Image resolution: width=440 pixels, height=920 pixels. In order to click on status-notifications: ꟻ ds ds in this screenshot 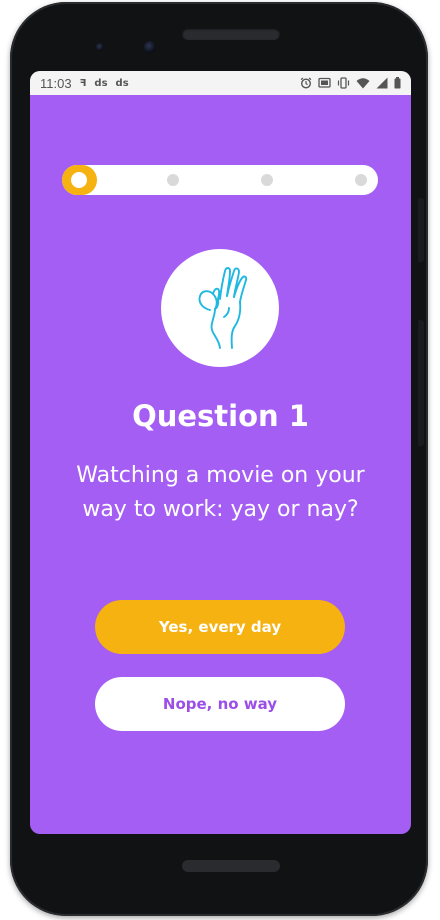, I will do `click(104, 83)`.